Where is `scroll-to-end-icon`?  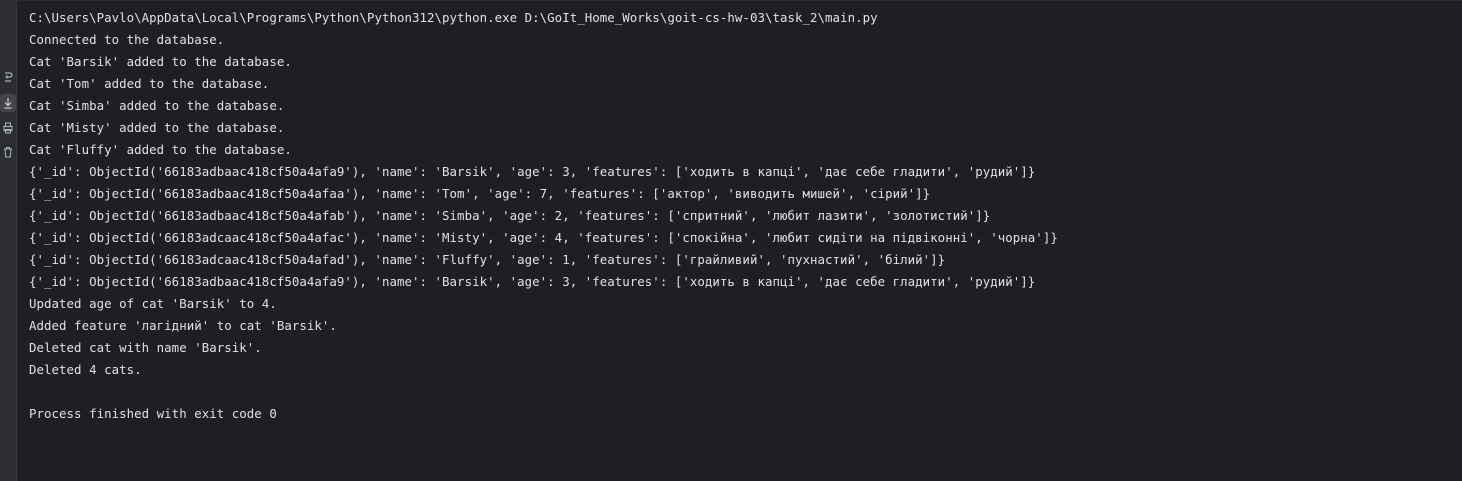 scroll-to-end-icon is located at coordinates (8, 103).